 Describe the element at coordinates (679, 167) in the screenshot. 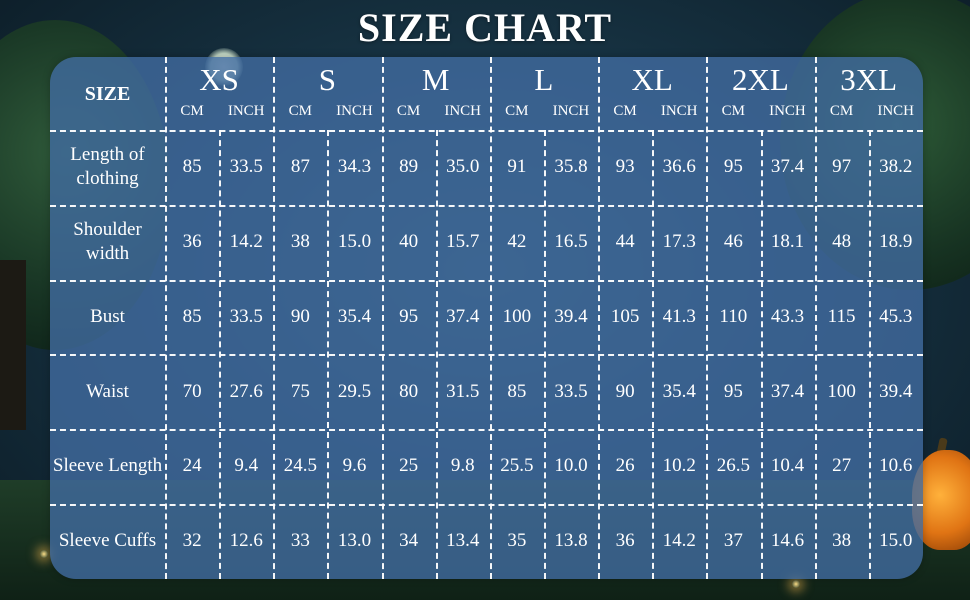

I see `measurement-value: 36.6` at that location.